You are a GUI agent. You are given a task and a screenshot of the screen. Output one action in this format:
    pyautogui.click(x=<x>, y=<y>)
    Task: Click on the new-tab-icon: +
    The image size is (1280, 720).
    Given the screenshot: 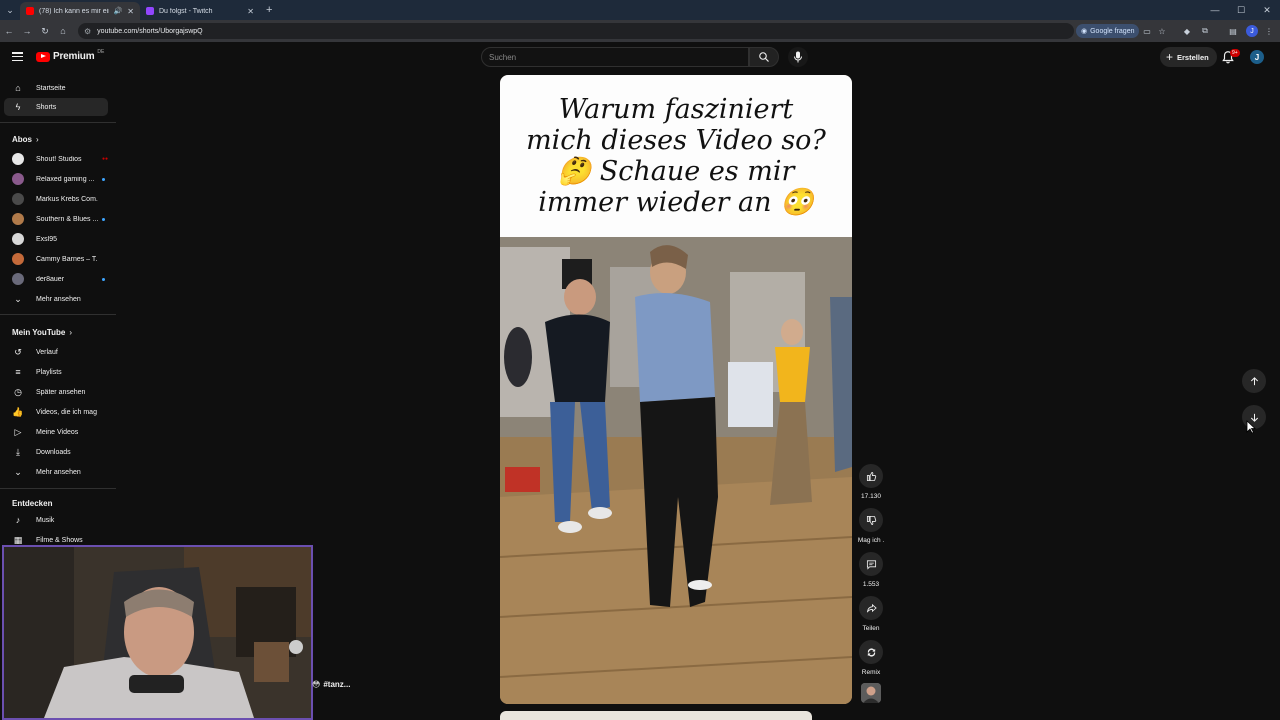 What is the action you would take?
    pyautogui.click(x=269, y=10)
    